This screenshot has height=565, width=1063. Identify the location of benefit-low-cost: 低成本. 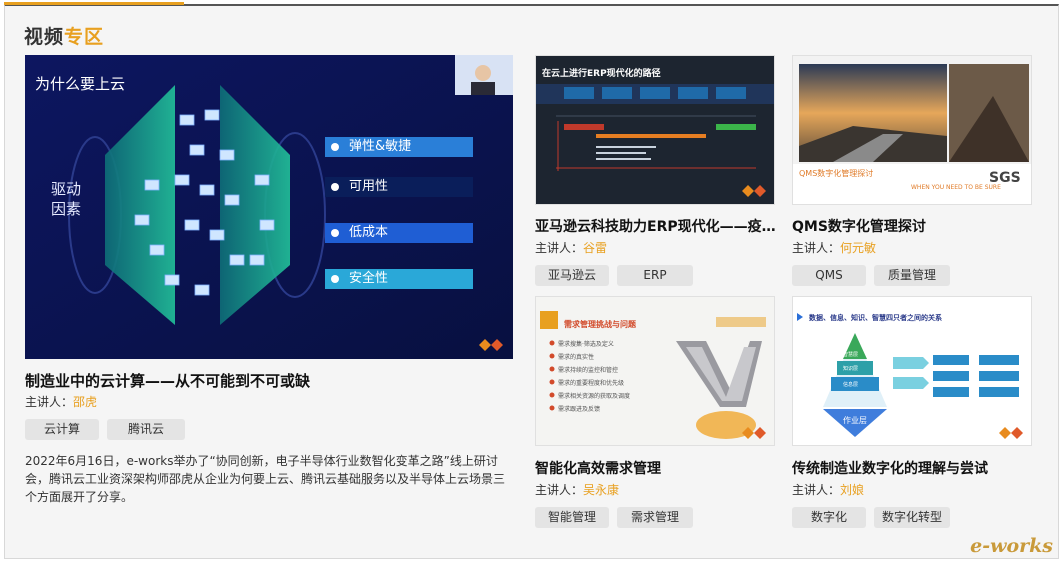
(399, 233).